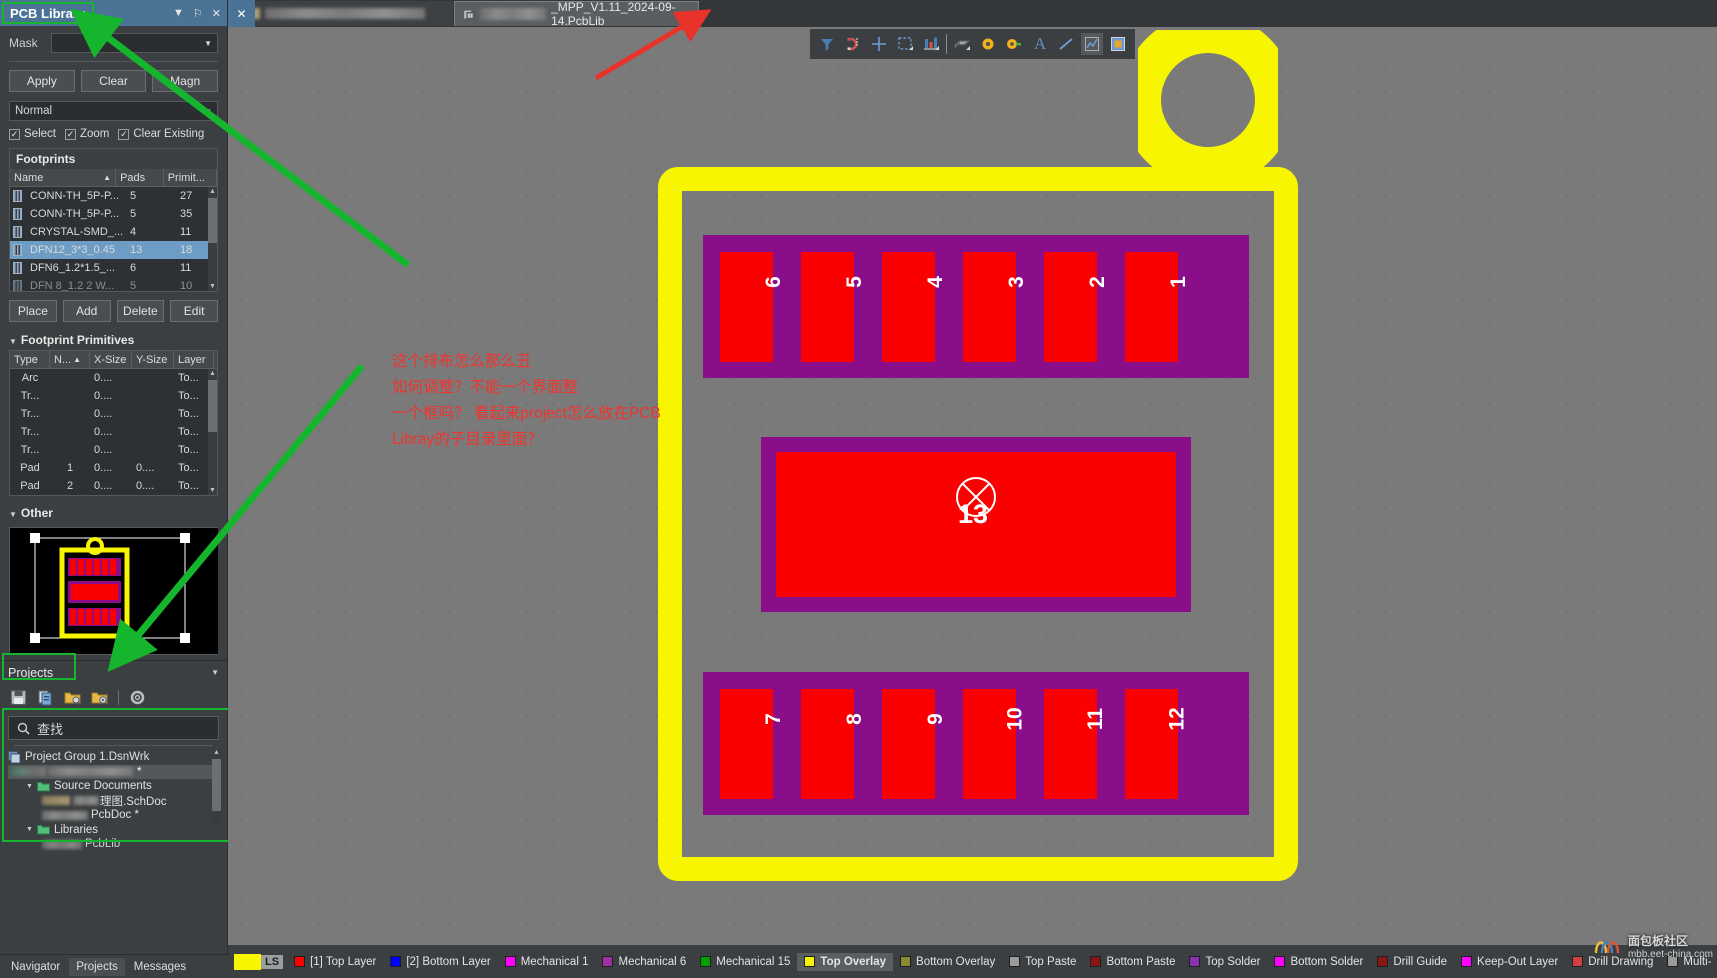 The width and height of the screenshot is (1717, 978). Describe the element at coordinates (340, 13) in the screenshot. I see `document-tab-inactive` at that location.